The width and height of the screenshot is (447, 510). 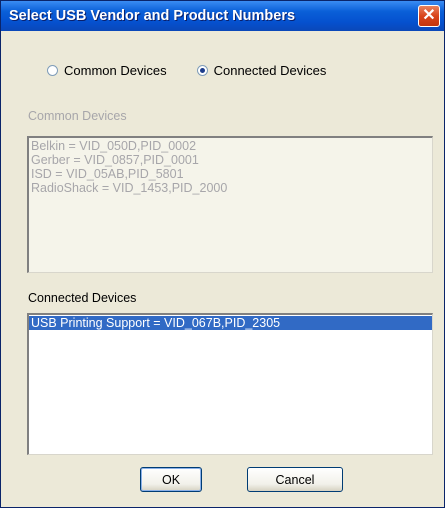 What do you see at coordinates (52, 70) in the screenshot?
I see `radio-unchecked-icon` at bounding box center [52, 70].